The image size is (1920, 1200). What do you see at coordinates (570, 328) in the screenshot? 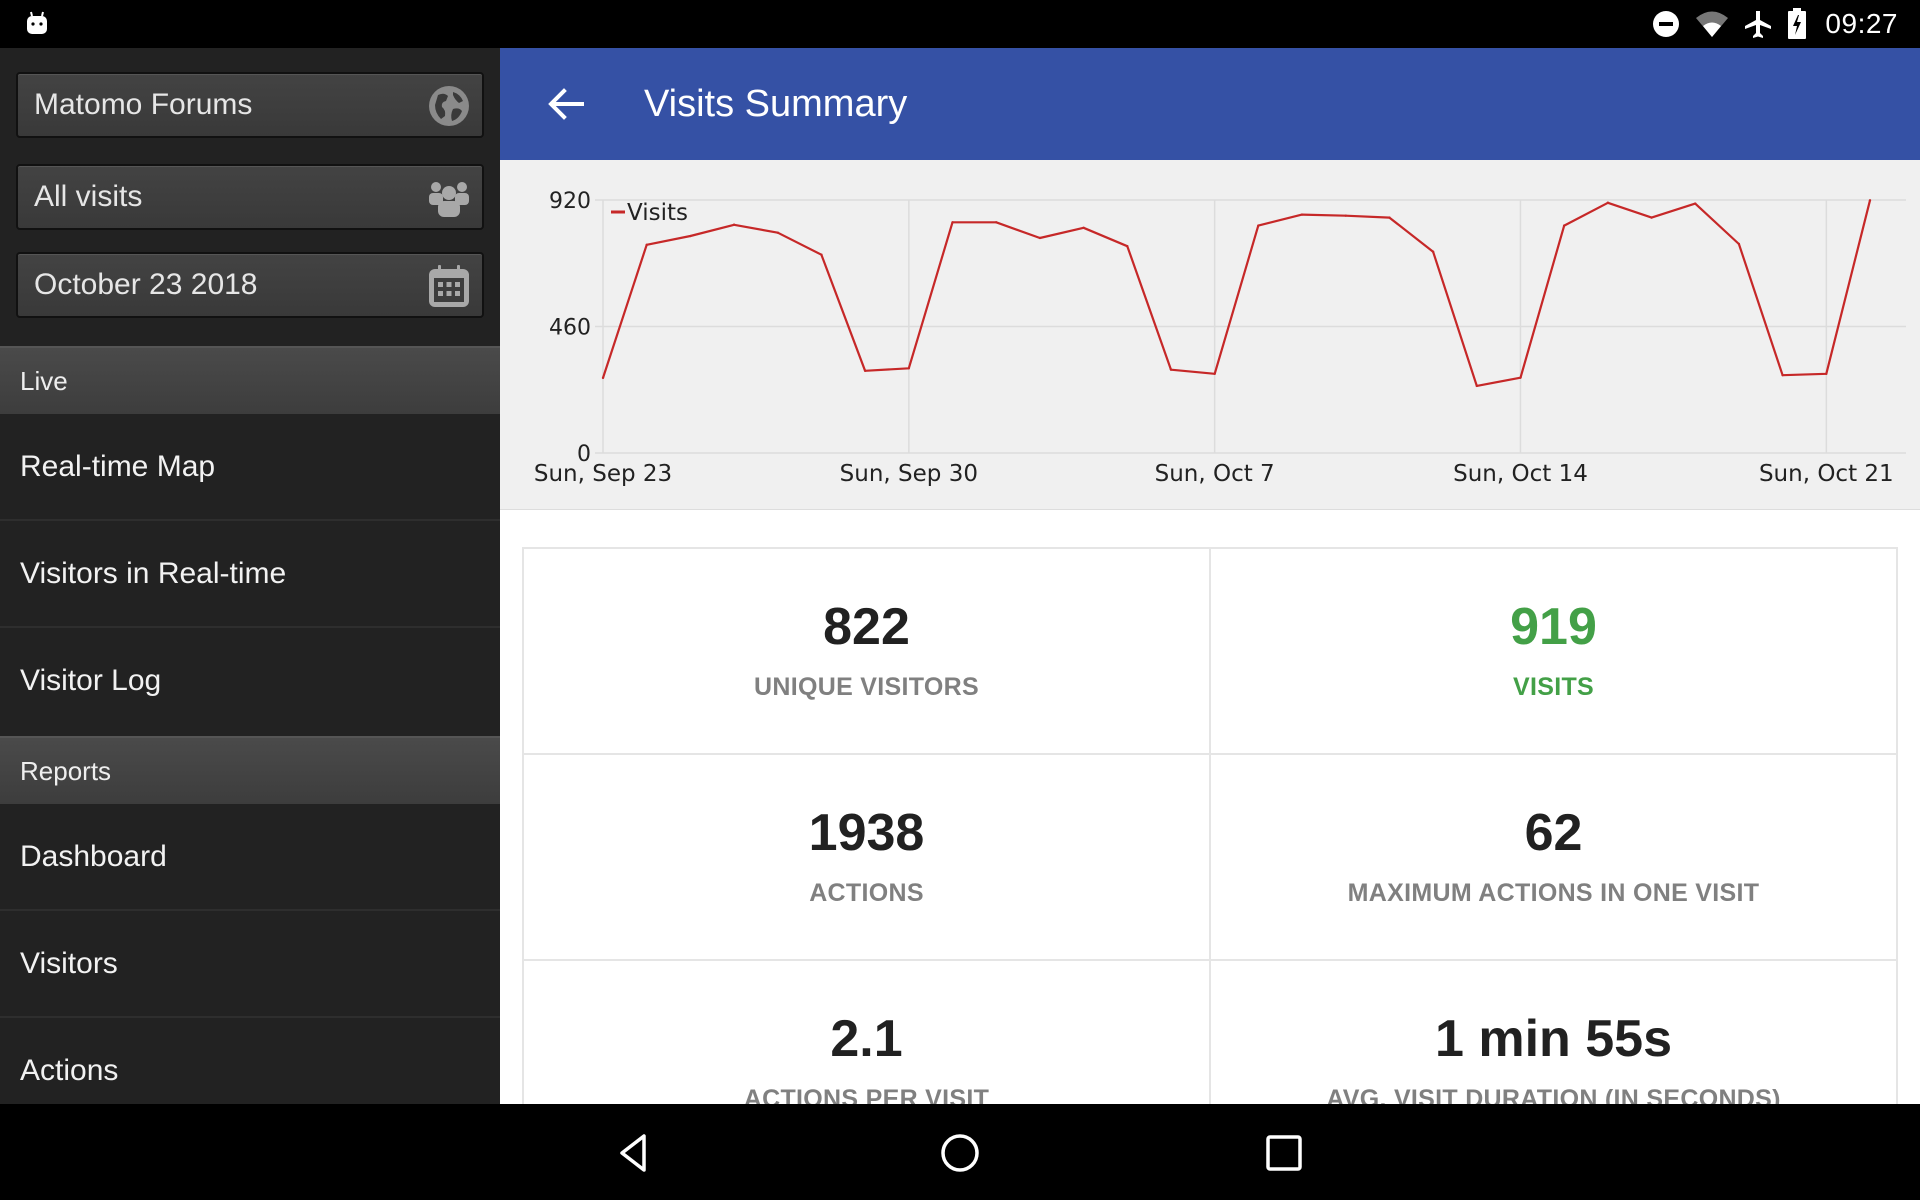
I see `y-tick-label: 460` at bounding box center [570, 328].